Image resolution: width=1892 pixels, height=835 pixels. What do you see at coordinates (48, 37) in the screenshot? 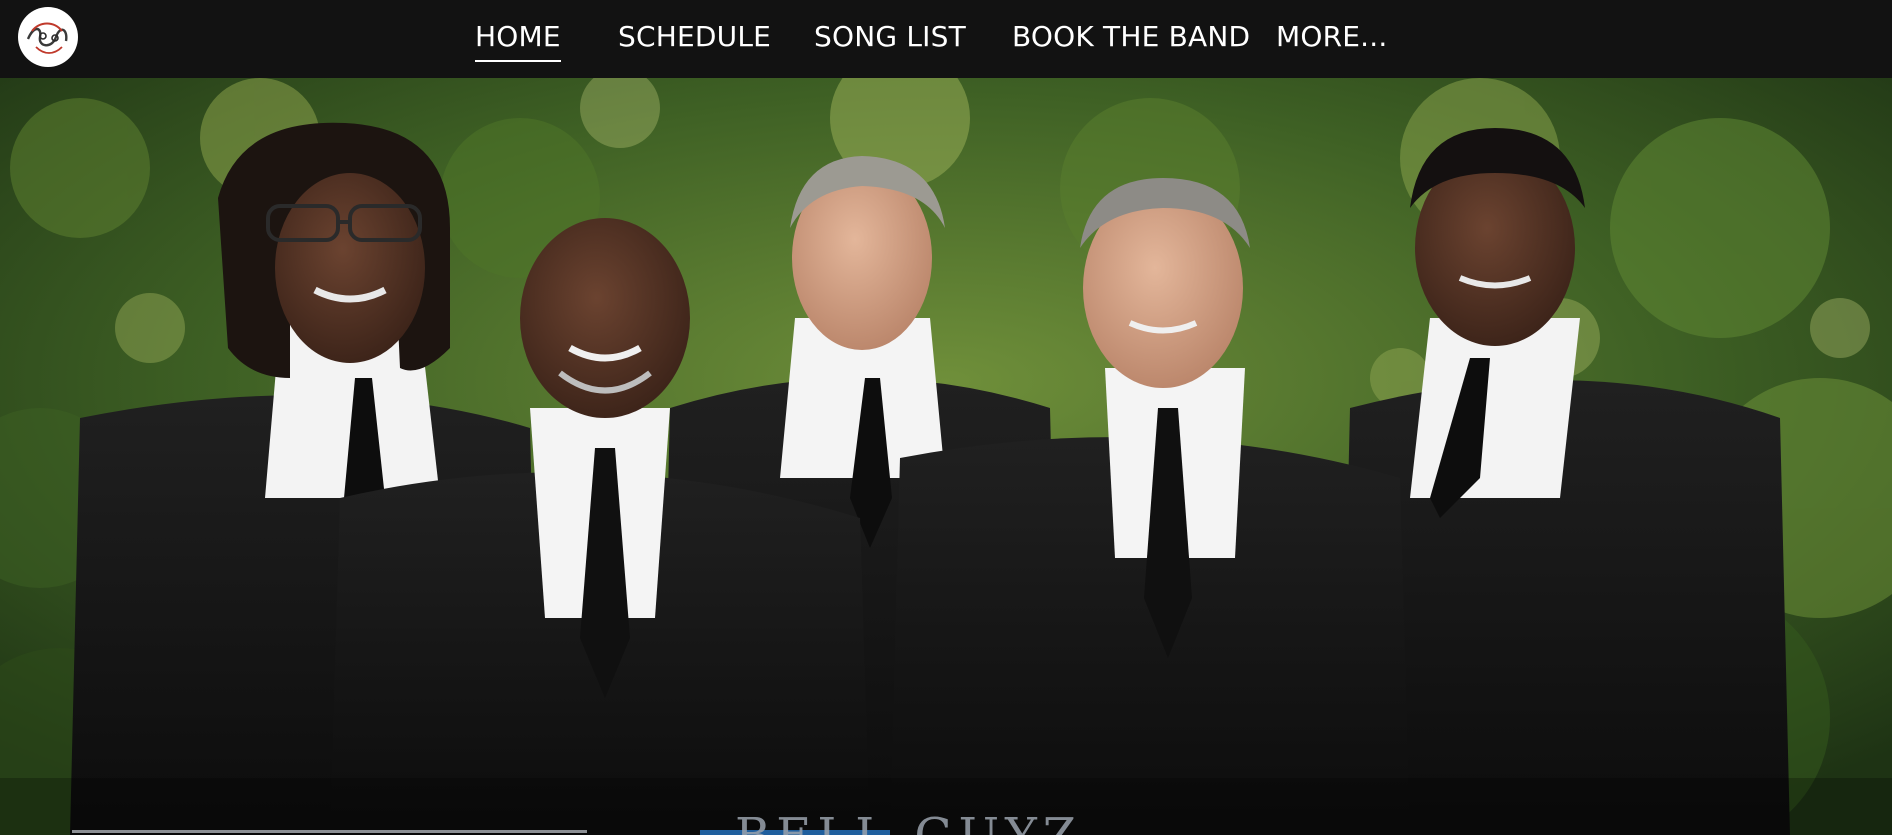
I see `band-logo-icon` at bounding box center [48, 37].